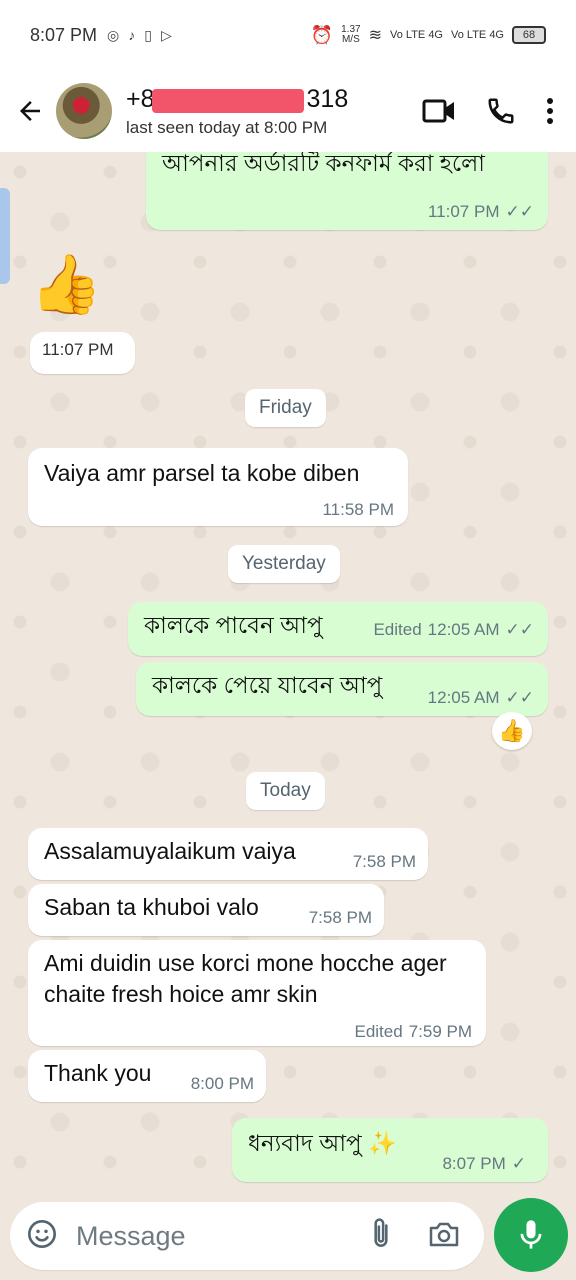 This screenshot has height=1280, width=576. I want to click on message-input, so click(206, 1236).